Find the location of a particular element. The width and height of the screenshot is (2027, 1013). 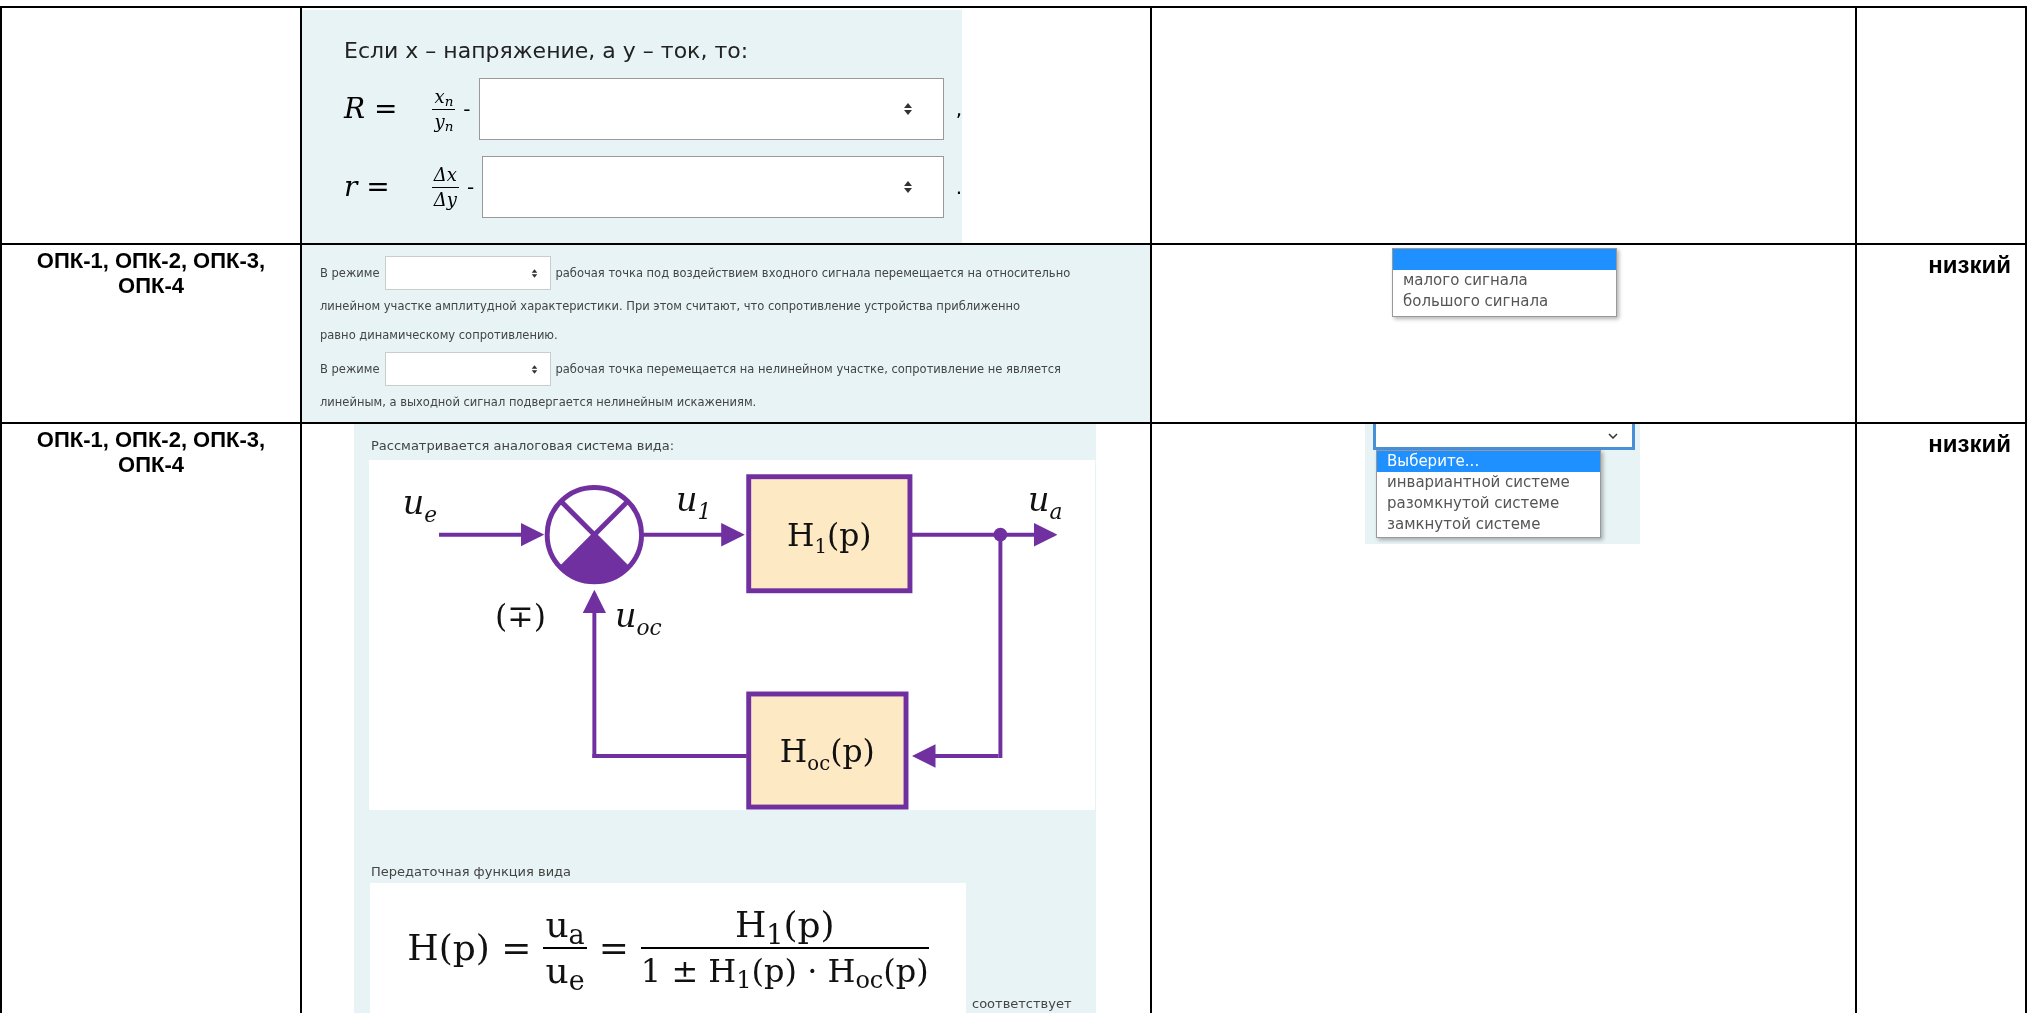

signal-label: u$_{oc}$ is located at coordinates (638, 617).